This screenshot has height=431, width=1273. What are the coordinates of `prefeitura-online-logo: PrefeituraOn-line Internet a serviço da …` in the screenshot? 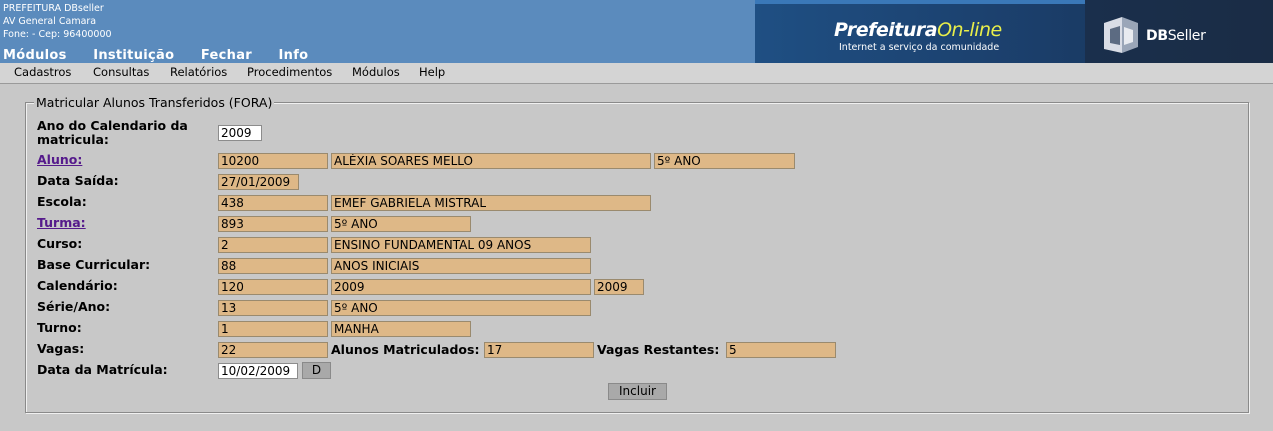 It's located at (918, 36).